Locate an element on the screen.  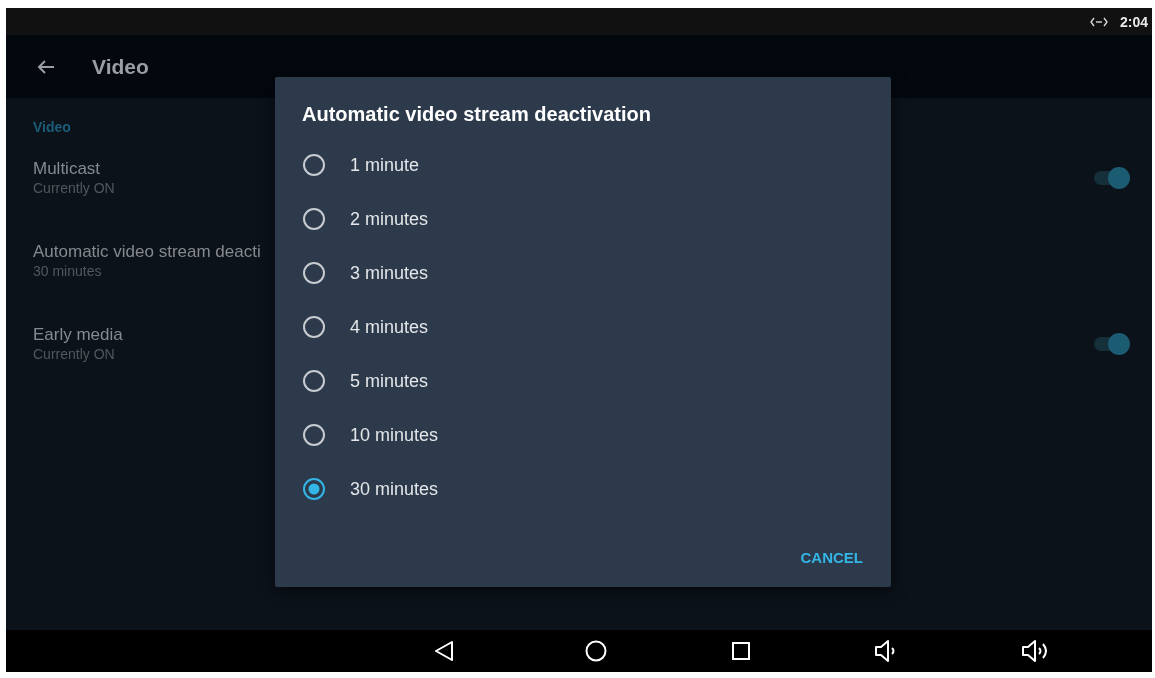
option-label: 30 minutes is located at coordinates (394, 489).